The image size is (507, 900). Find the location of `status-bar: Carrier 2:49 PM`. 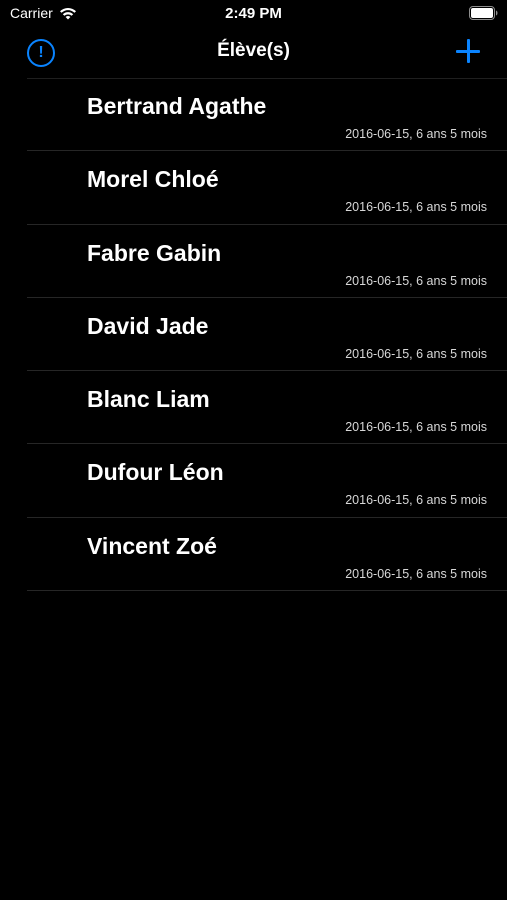

status-bar: Carrier 2:49 PM is located at coordinates (253, 14).